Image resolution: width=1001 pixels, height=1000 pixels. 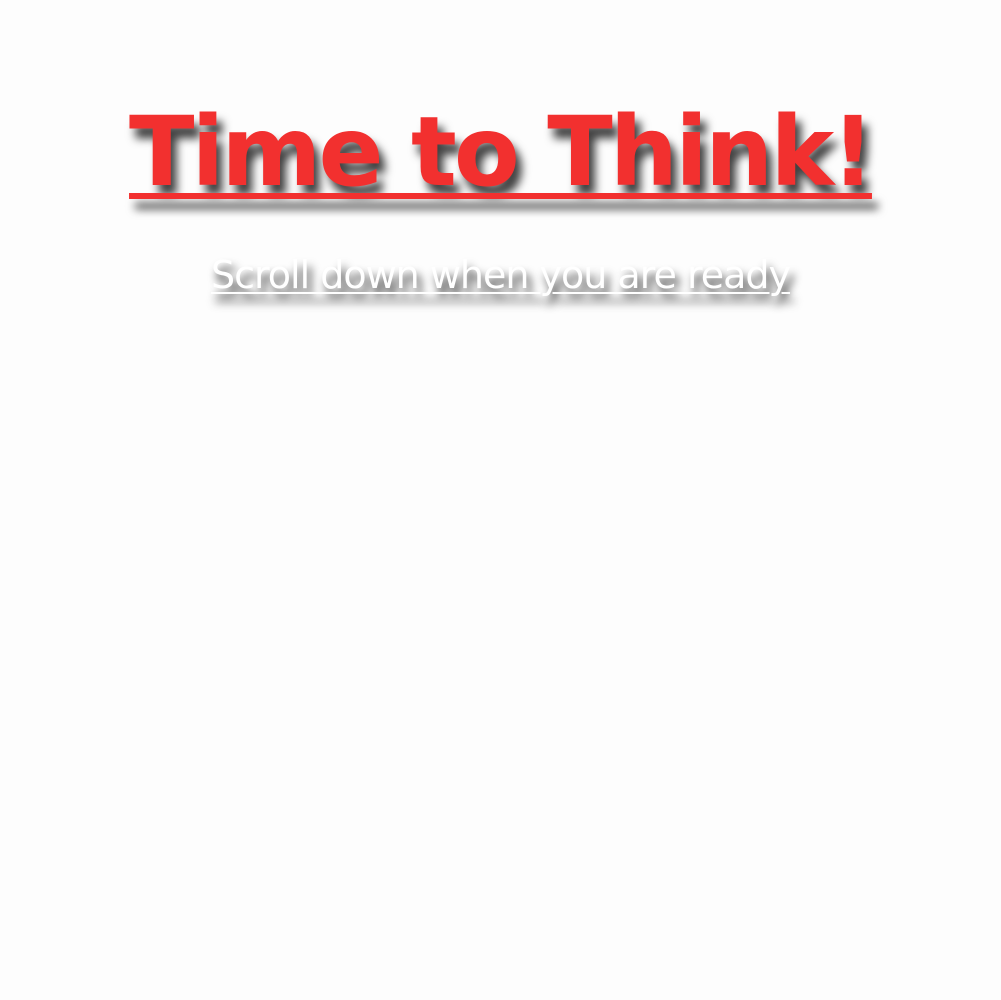 I want to click on subtitle-section: Scroll down when you are ready, so click(x=500, y=275).